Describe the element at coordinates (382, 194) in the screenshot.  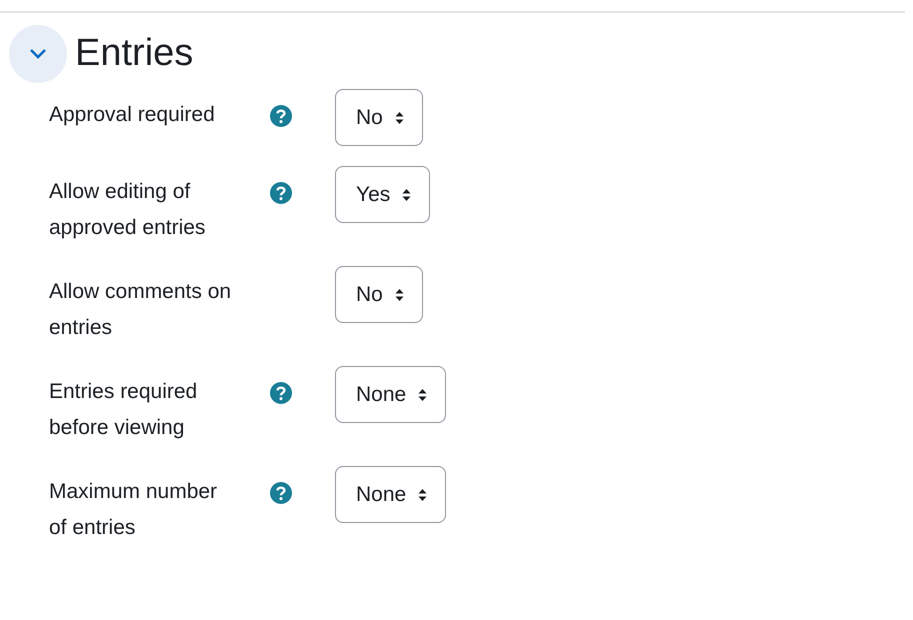
I see `dropdown: Yes` at that location.